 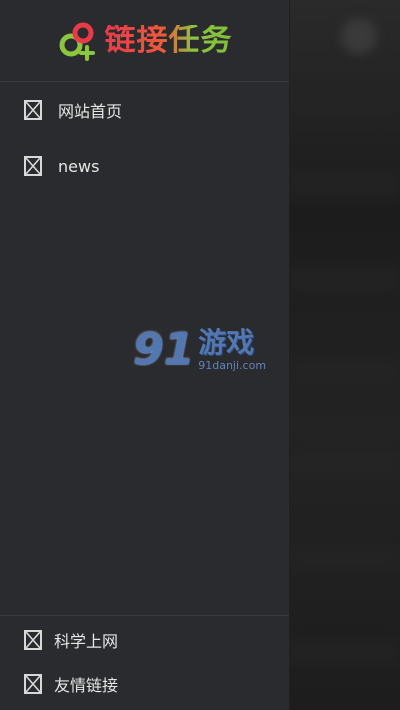 I want to click on footer-item-label: 科学上网, so click(x=86, y=641).